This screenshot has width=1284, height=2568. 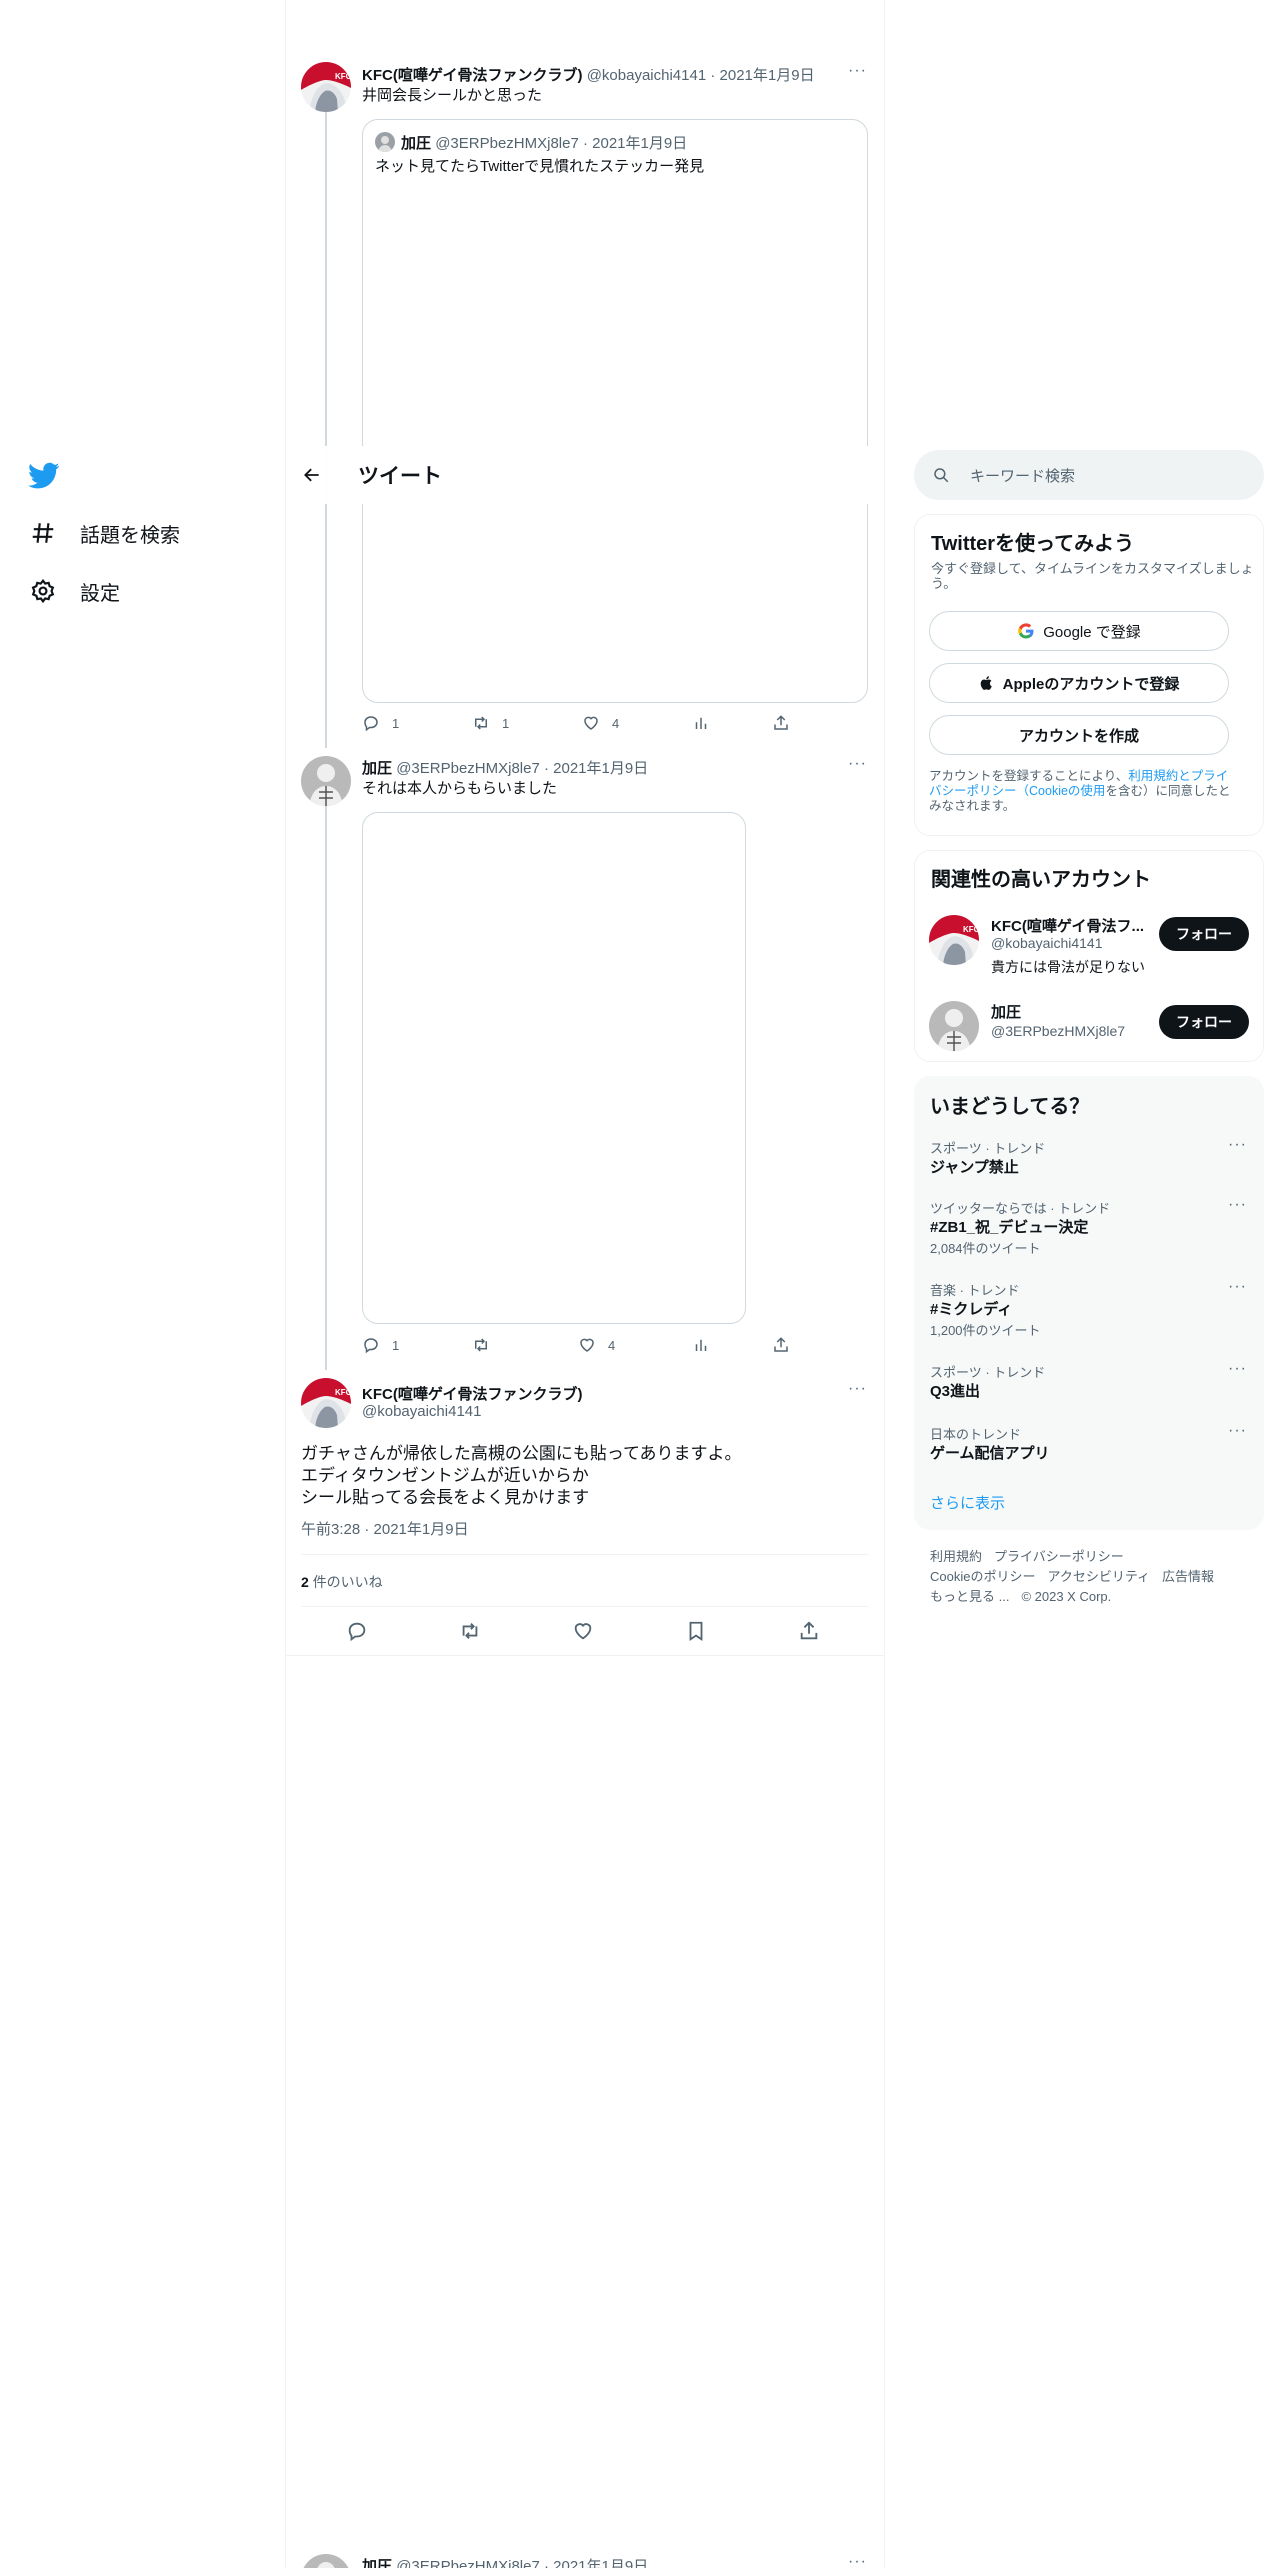 I want to click on legal-line: アカウントを登録することにより、利用規約とプライ, so click(x=1079, y=776).